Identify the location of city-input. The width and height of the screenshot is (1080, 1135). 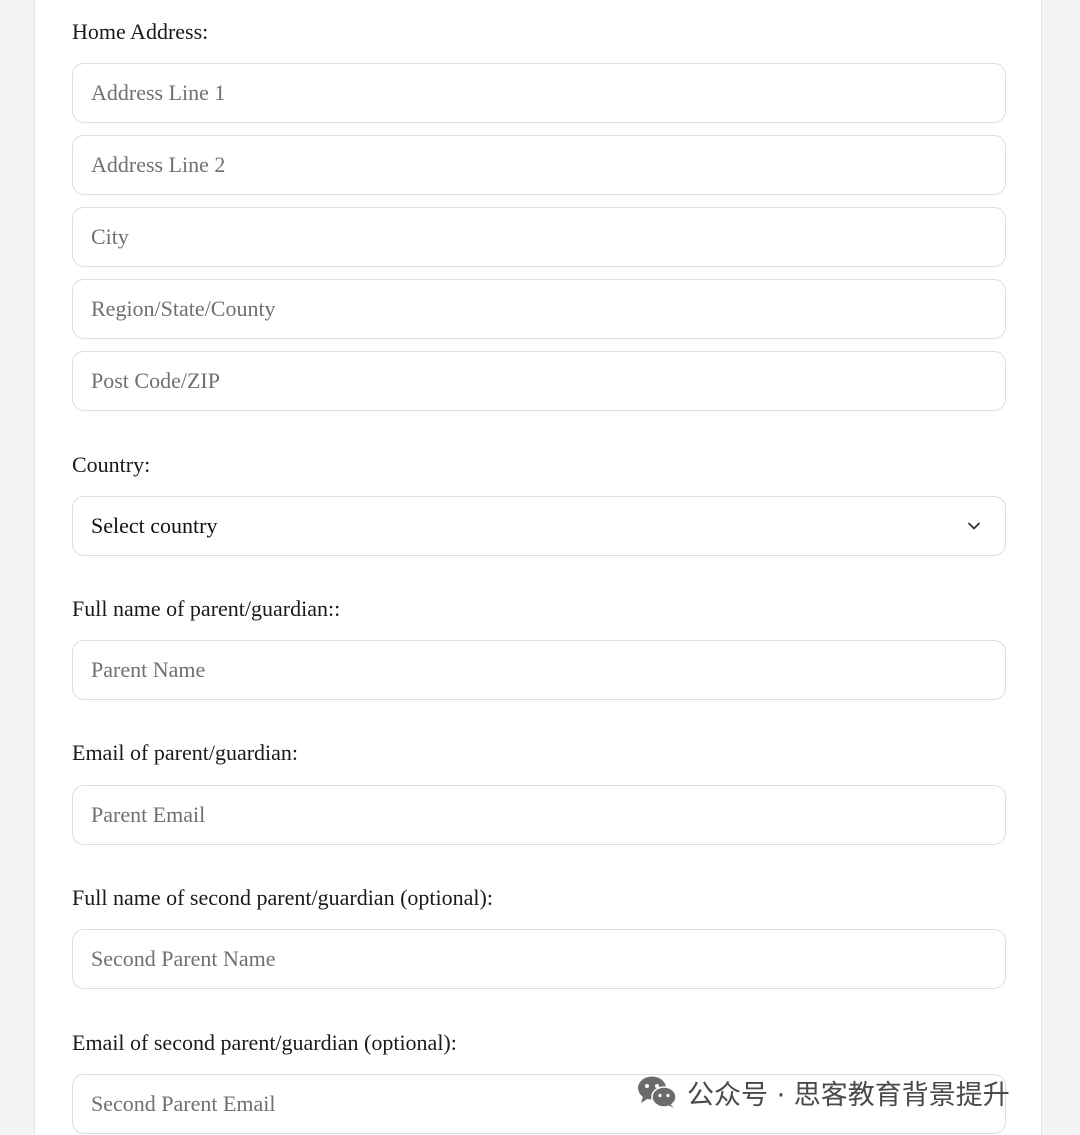
(539, 237).